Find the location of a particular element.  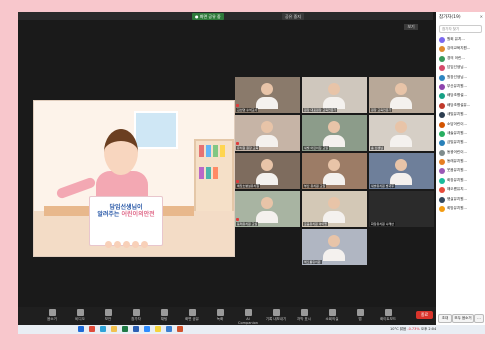

participant-name: 새빛 어린이집 교실 is located at coordinates (316, 148).